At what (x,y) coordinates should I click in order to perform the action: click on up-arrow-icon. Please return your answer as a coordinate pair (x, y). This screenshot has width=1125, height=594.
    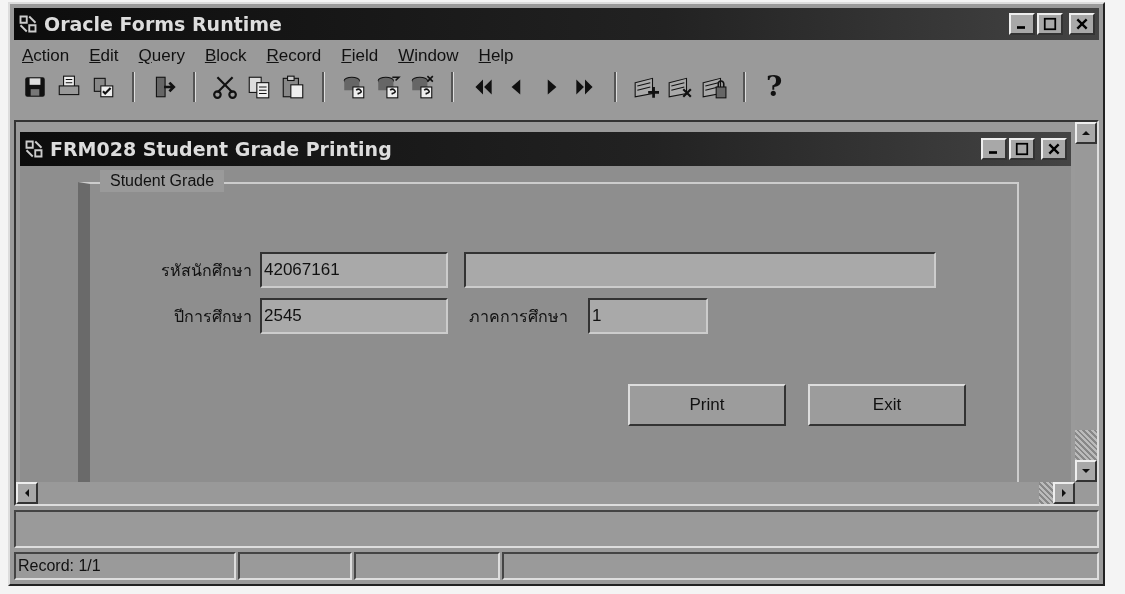
    Looking at the image, I should click on (1086, 133).